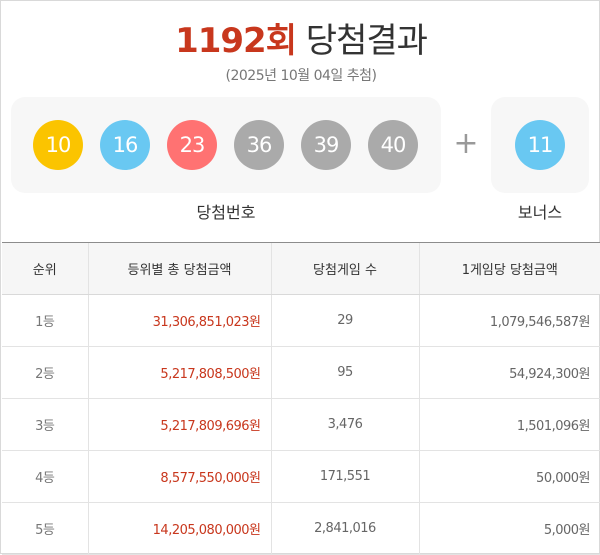 Image resolution: width=600 pixels, height=555 pixels. Describe the element at coordinates (226, 145) in the screenshot. I see `winning-numbers-box: 10 16 23 36 39 40` at that location.